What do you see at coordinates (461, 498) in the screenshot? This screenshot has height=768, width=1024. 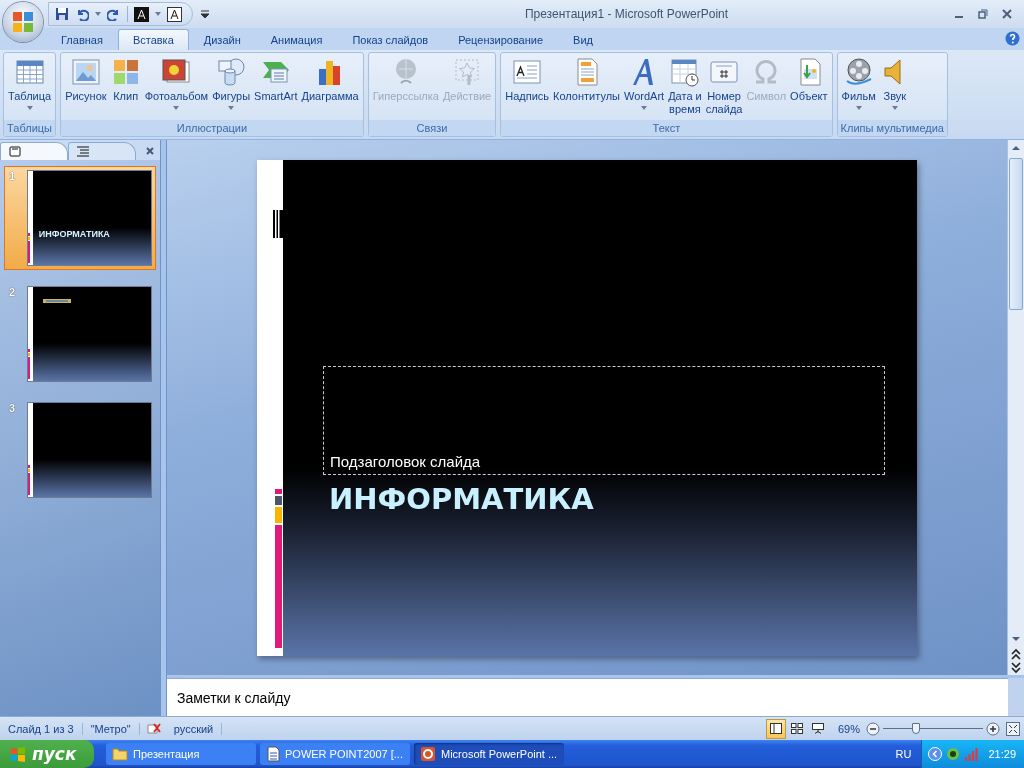 I see `slide-title: ИНФОРМАТИКА` at bounding box center [461, 498].